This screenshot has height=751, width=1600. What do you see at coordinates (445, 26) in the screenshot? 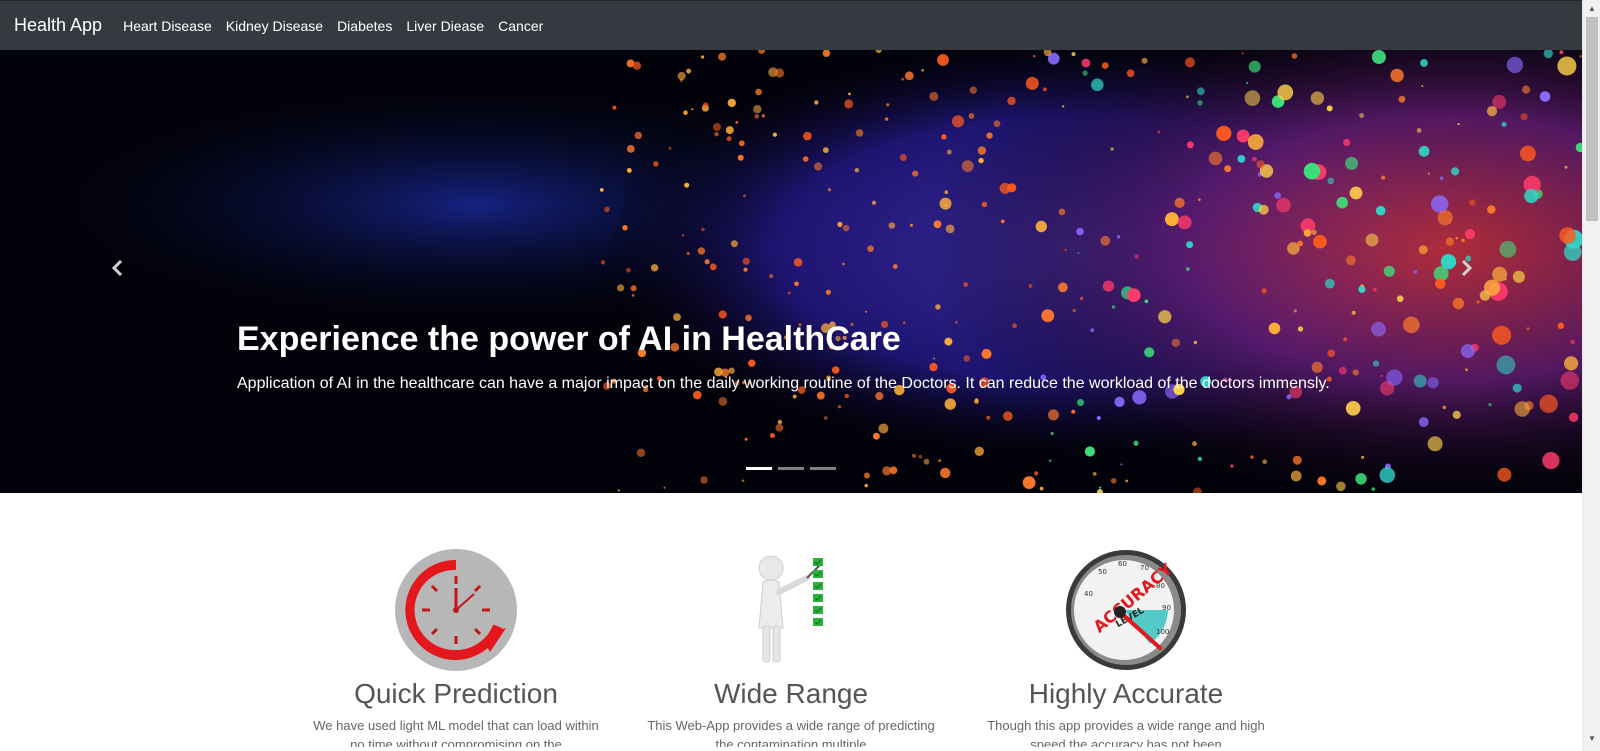
I see `nav-link-liver-disease: Liver Diease` at bounding box center [445, 26].